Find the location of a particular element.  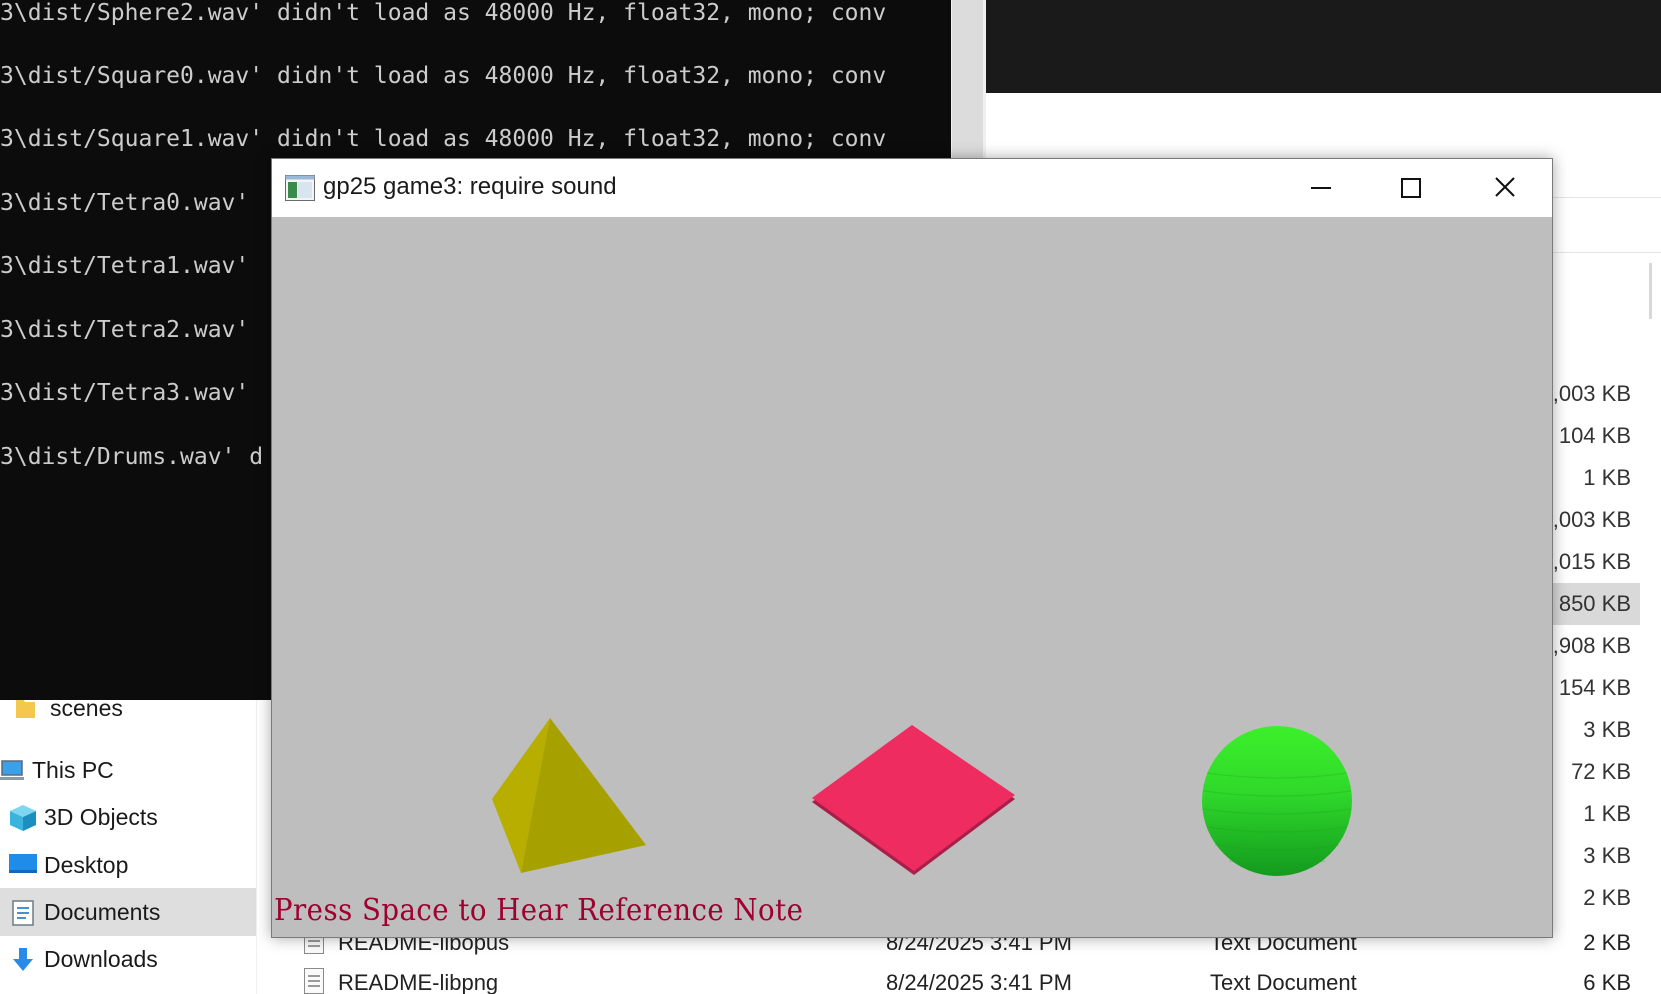

console-line: 3\dist/Tetra0.wav' is located at coordinates (125, 203).